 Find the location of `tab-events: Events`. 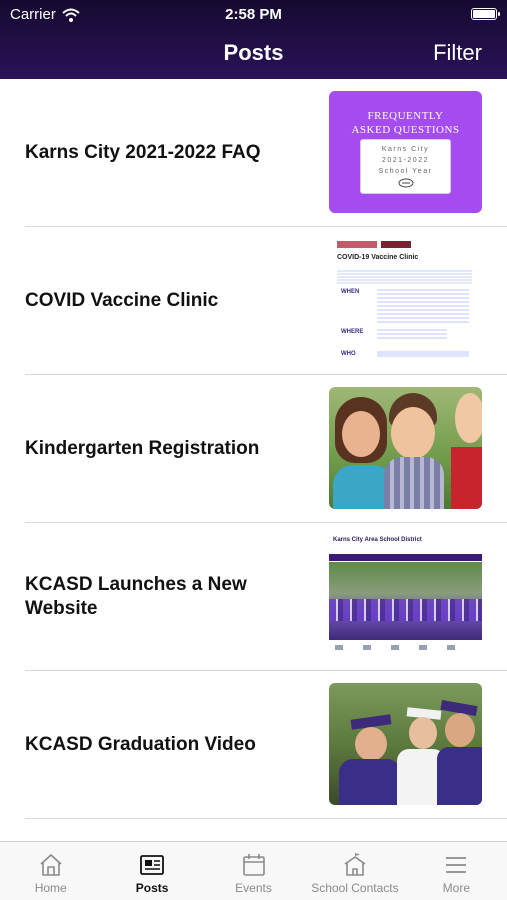

tab-events: Events is located at coordinates (253, 871).